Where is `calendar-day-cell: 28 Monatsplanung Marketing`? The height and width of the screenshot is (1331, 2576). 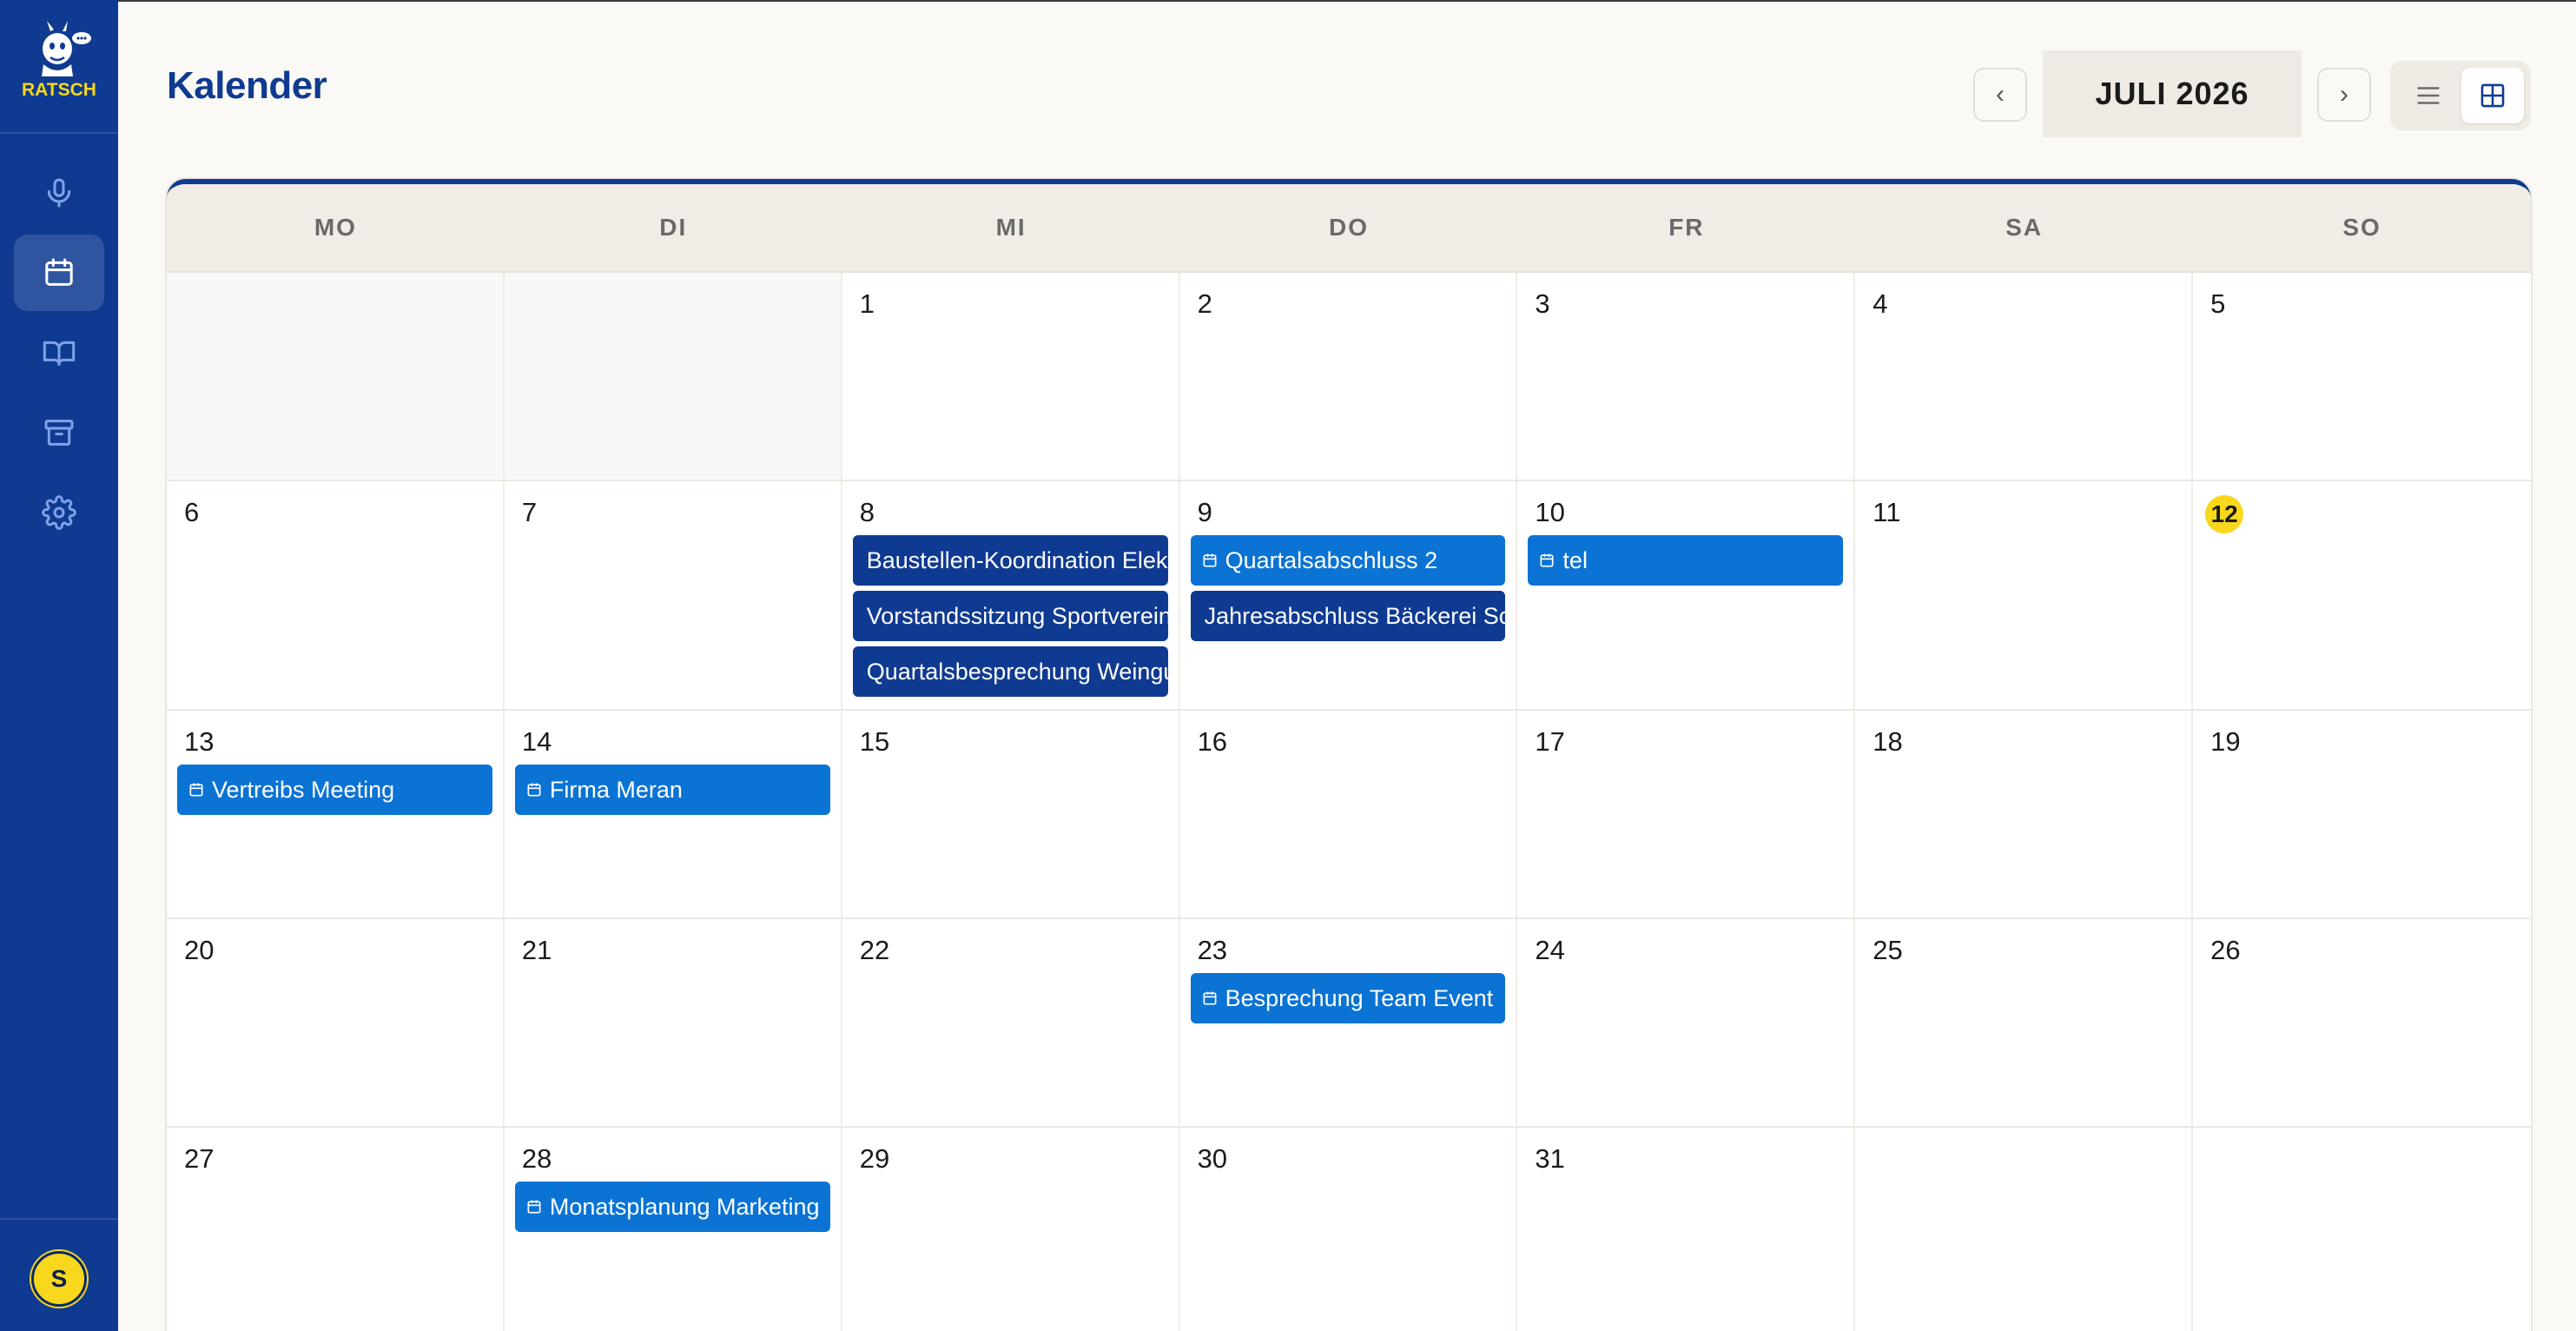
calendar-day-cell: 28 Monatsplanung Marketing is located at coordinates (674, 1229).